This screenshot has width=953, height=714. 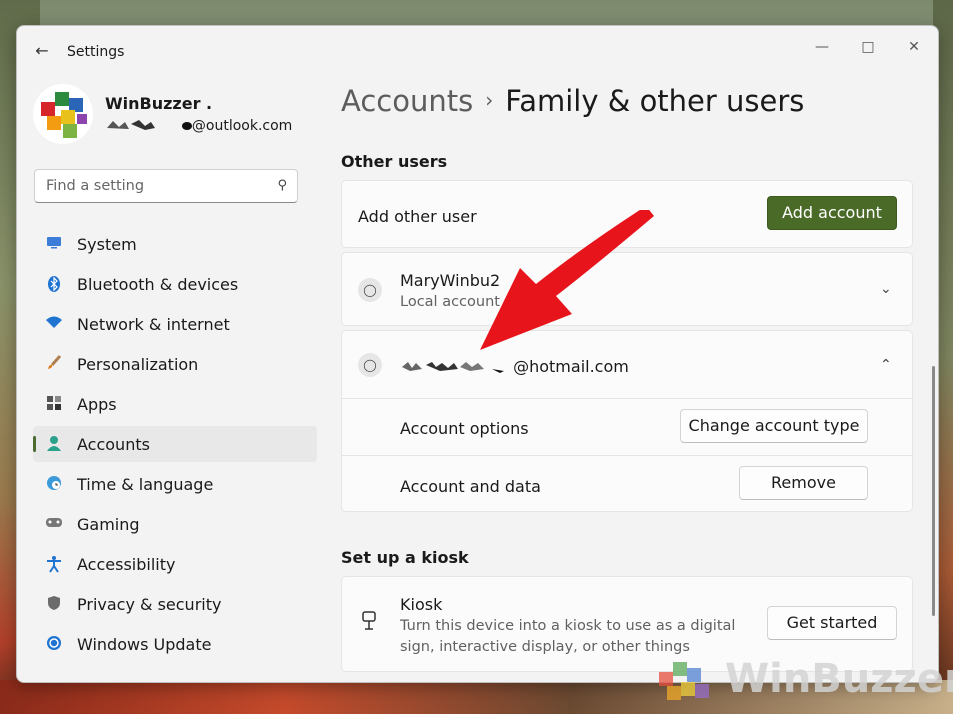 I want to click on sidebar-item-label: Network & internet, so click(x=153, y=324).